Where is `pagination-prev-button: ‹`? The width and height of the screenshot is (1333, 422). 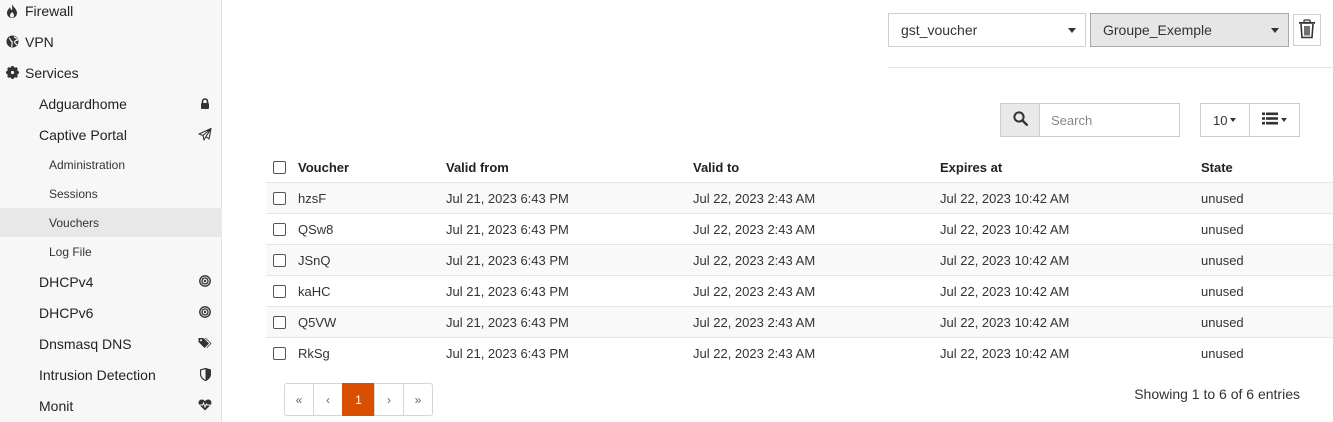
pagination-prev-button: ‹ is located at coordinates (328, 399).